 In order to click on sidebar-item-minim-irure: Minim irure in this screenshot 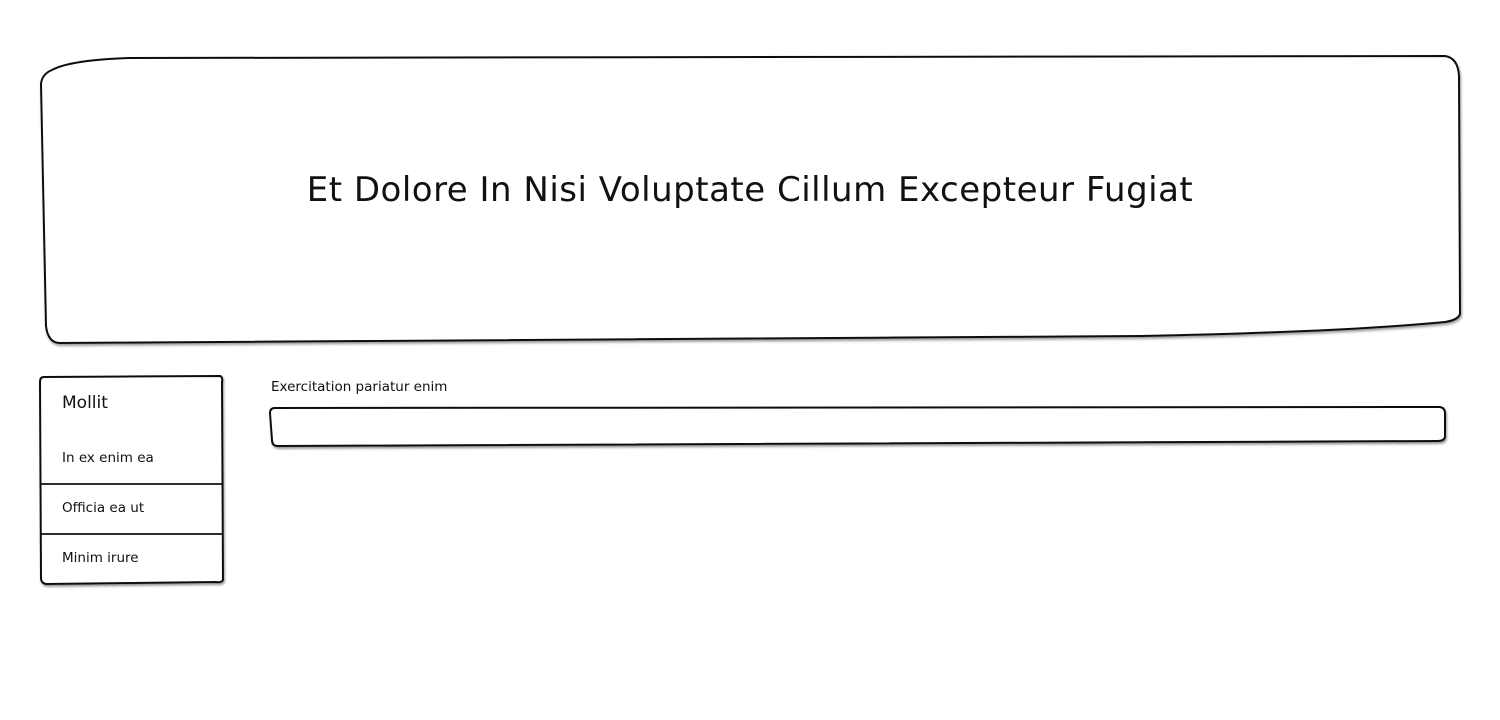, I will do `click(131, 559)`.